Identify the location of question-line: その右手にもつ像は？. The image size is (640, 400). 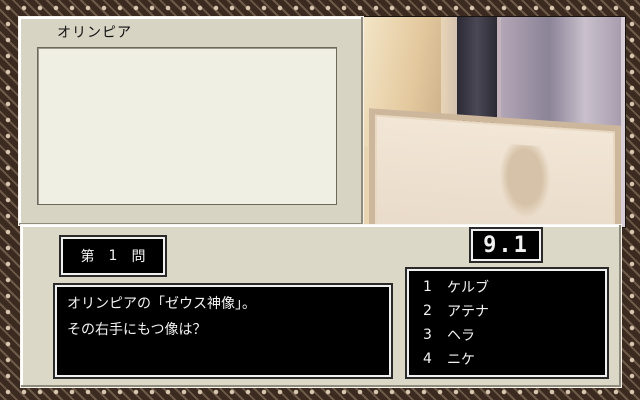
(137, 330).